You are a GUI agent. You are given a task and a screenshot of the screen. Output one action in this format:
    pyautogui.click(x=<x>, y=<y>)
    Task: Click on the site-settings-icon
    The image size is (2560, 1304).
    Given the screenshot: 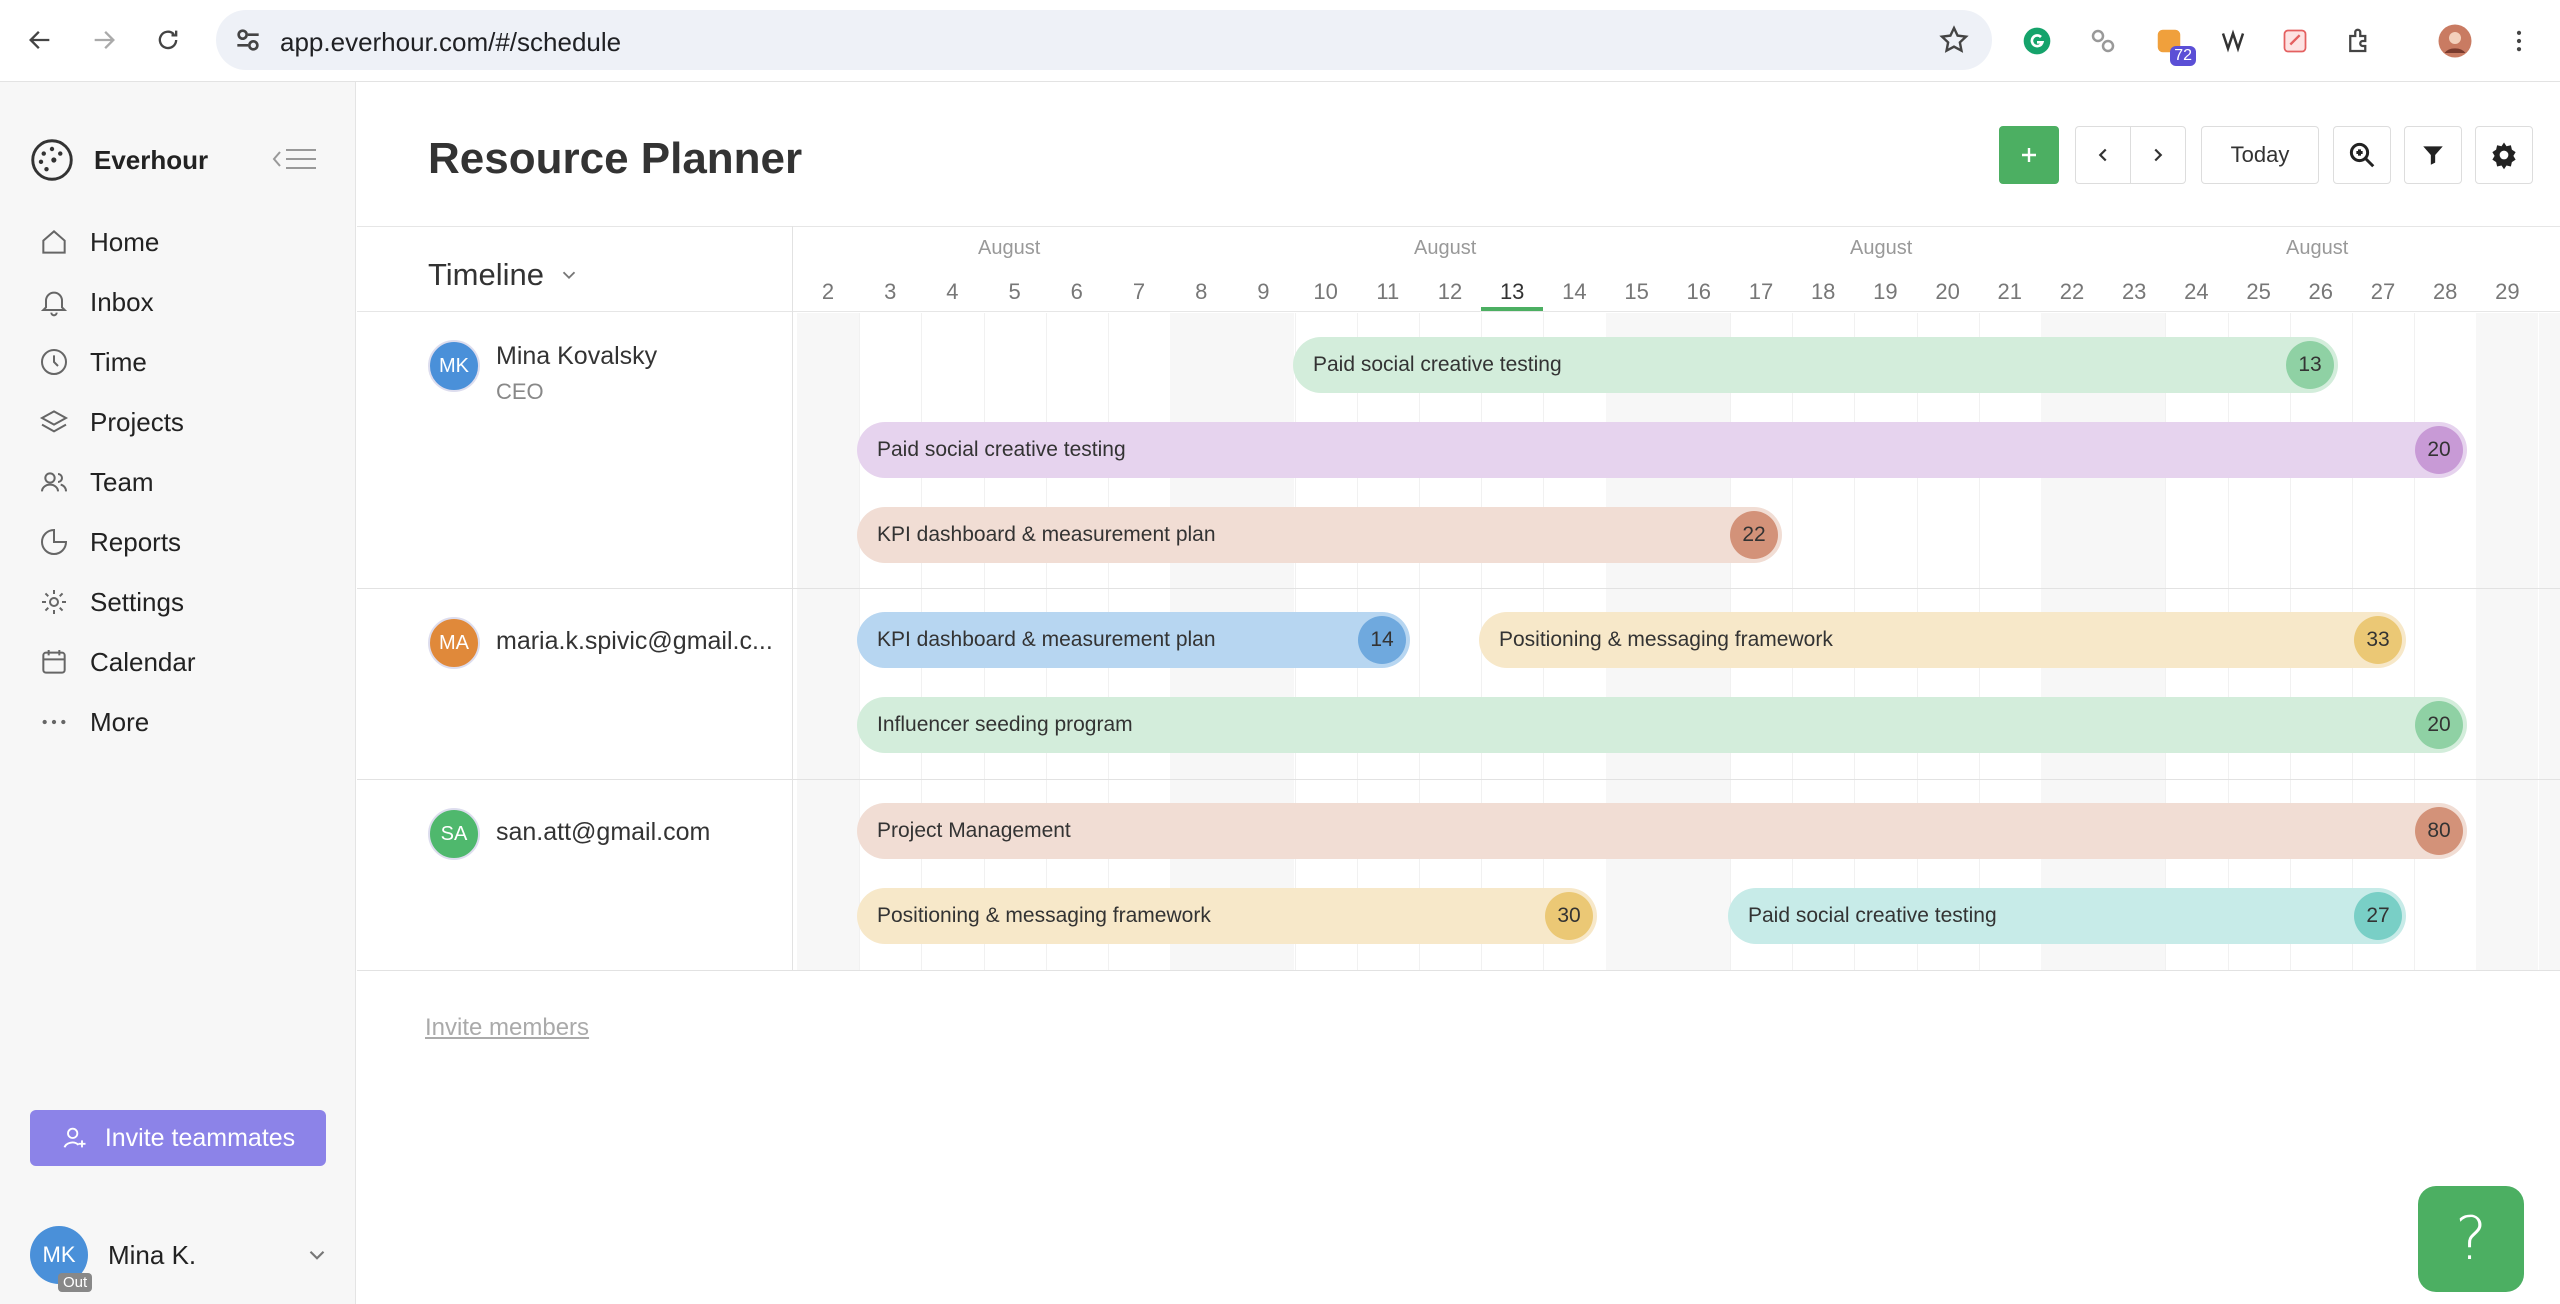 What is the action you would take?
    pyautogui.click(x=248, y=40)
    